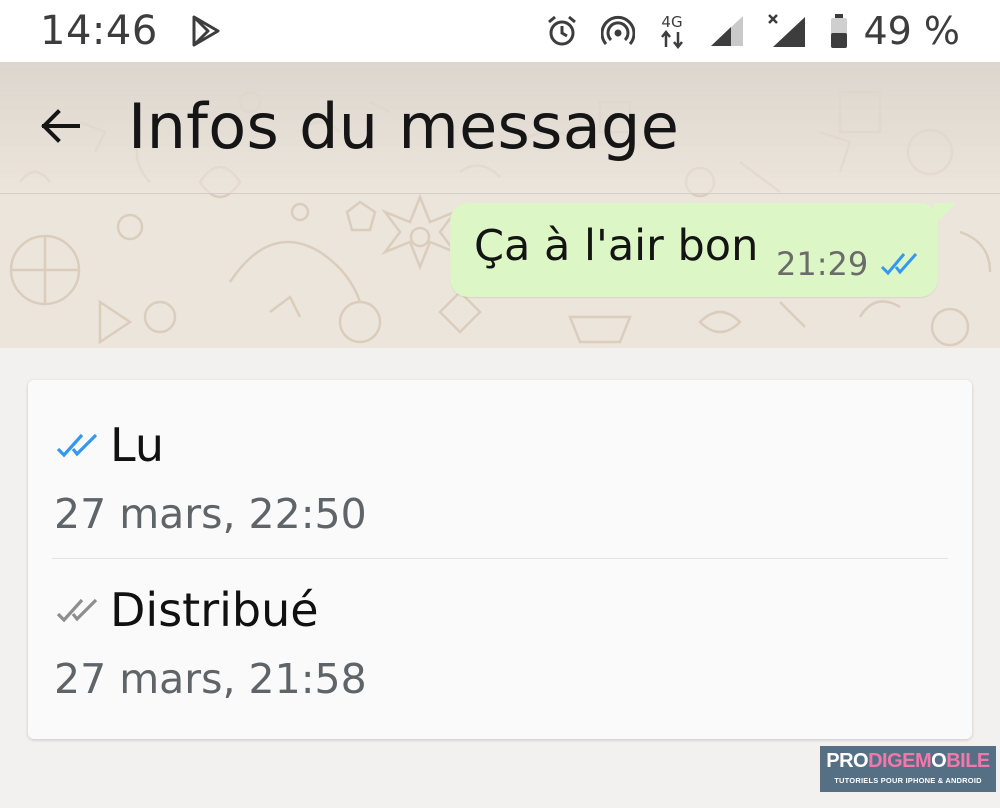 The width and height of the screenshot is (1000, 808). What do you see at coordinates (210, 514) in the screenshot?
I see `receipt-time: 27 mars, 22:50` at bounding box center [210, 514].